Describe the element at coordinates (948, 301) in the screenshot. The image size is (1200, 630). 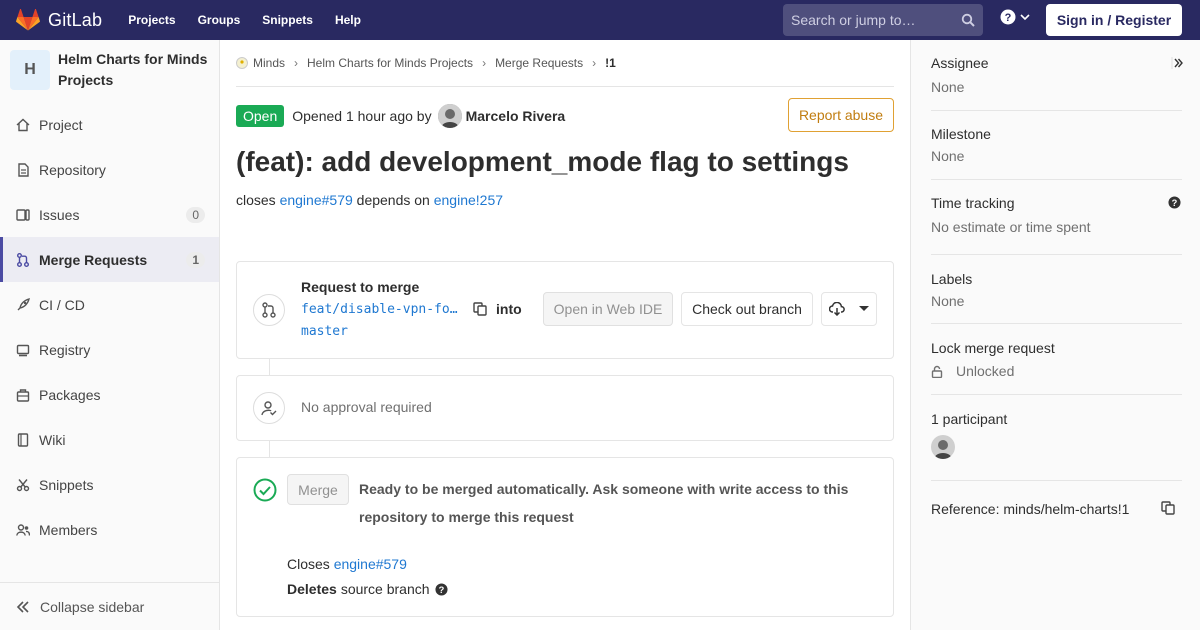
I see `labels-value: None` at that location.